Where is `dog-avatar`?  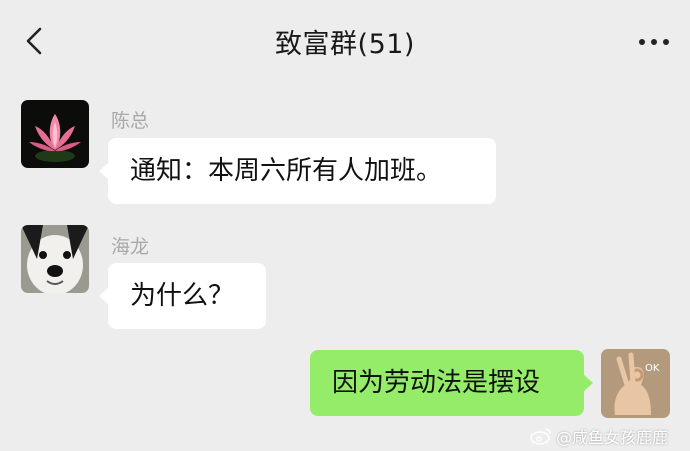
dog-avatar is located at coordinates (55, 259).